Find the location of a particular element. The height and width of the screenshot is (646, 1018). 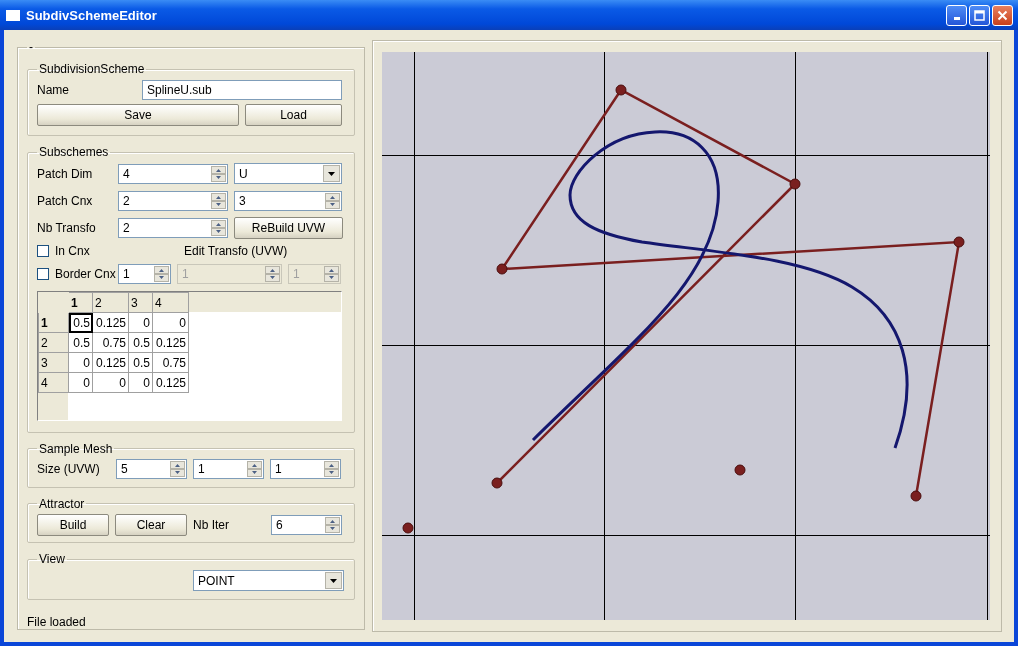

window-title: SubdivSchemeEditor is located at coordinates (92, 15).